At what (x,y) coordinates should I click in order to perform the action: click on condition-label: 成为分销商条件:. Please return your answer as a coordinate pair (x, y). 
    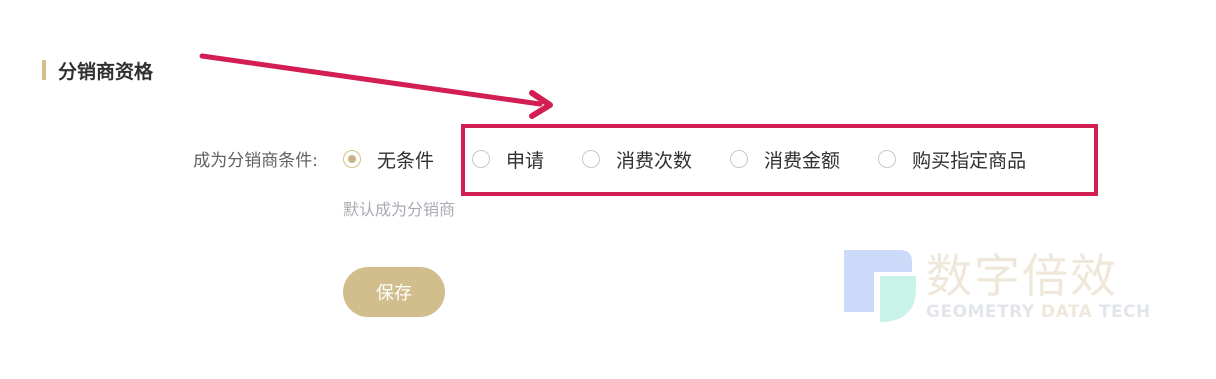
    Looking at the image, I should click on (255, 161).